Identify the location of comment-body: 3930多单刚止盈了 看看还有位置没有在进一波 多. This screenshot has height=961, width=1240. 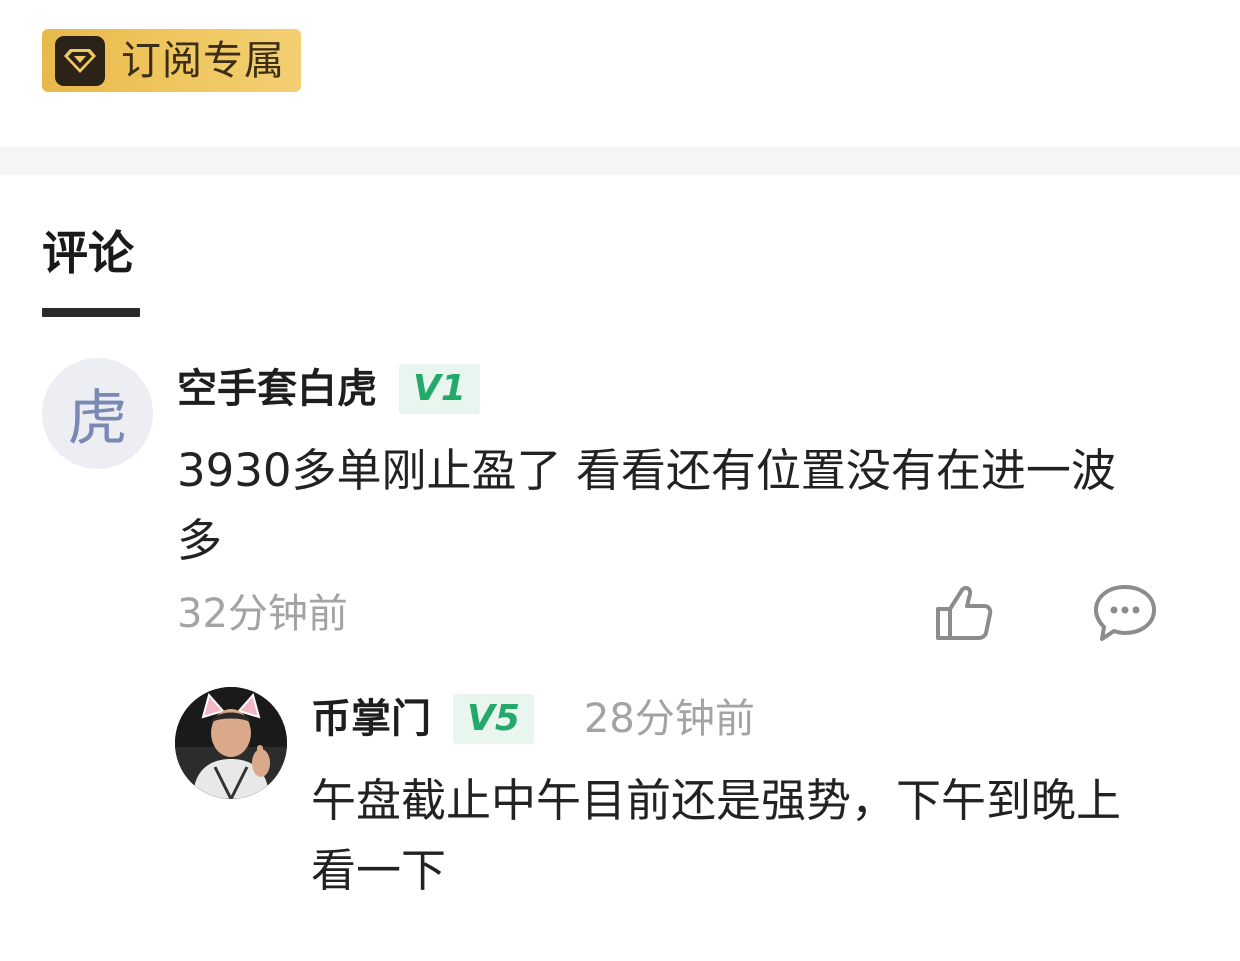
(646, 506).